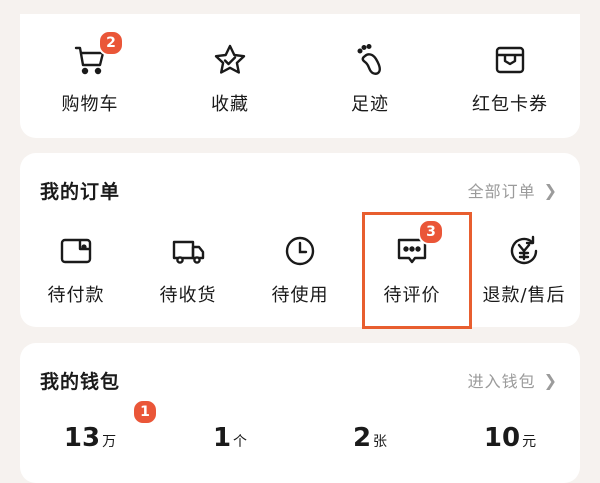 The height and width of the screenshot is (483, 600). I want to click on cart-badge: 2, so click(111, 43).